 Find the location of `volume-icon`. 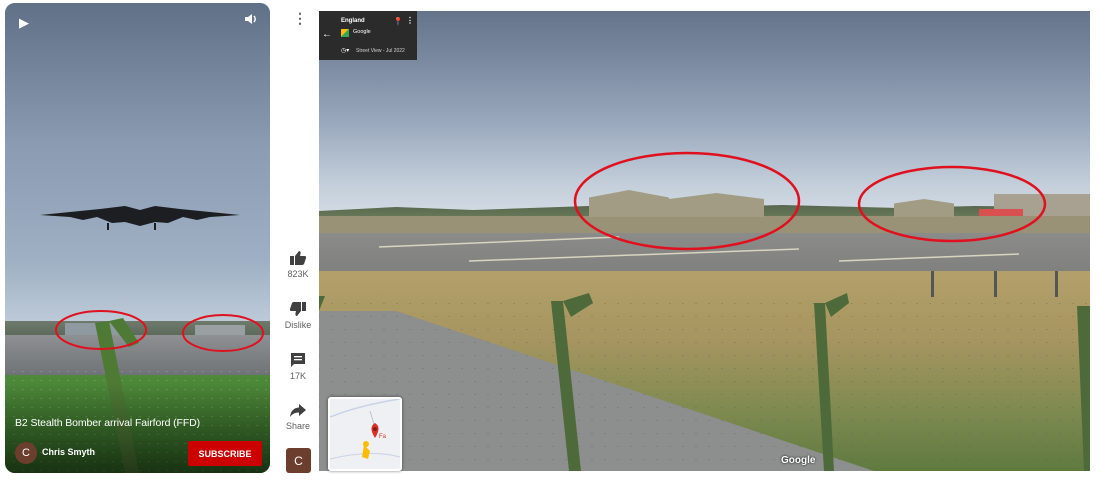

volume-icon is located at coordinates (251, 19).